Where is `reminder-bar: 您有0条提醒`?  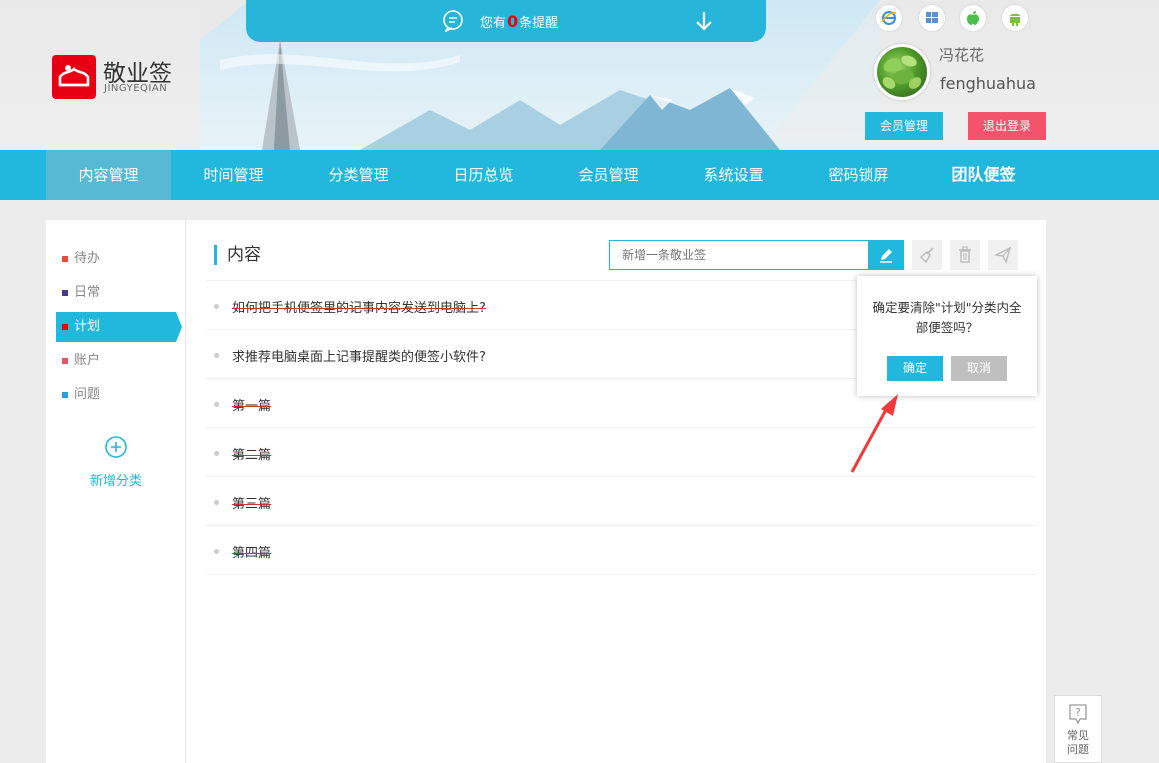 reminder-bar: 您有0条提醒 is located at coordinates (506, 21).